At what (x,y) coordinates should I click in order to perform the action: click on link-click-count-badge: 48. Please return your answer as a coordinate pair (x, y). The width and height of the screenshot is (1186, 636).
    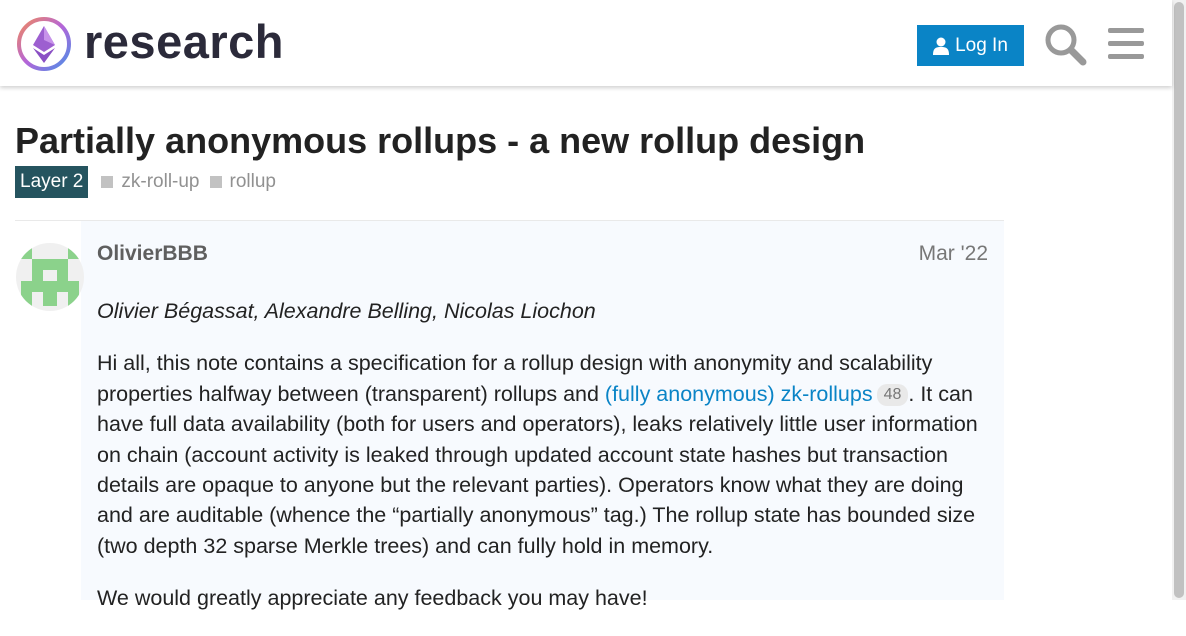
    Looking at the image, I should click on (892, 394).